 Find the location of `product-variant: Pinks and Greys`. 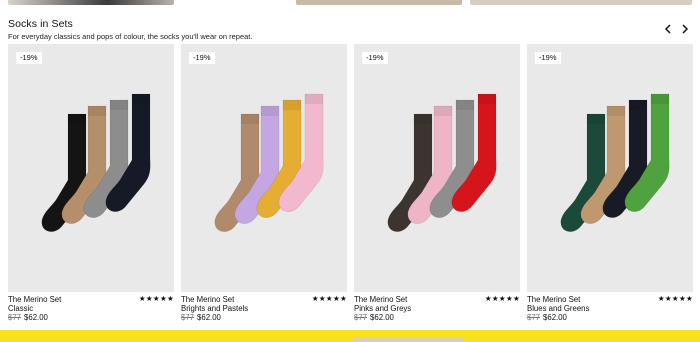

product-variant: Pinks and Greys is located at coordinates (383, 308).